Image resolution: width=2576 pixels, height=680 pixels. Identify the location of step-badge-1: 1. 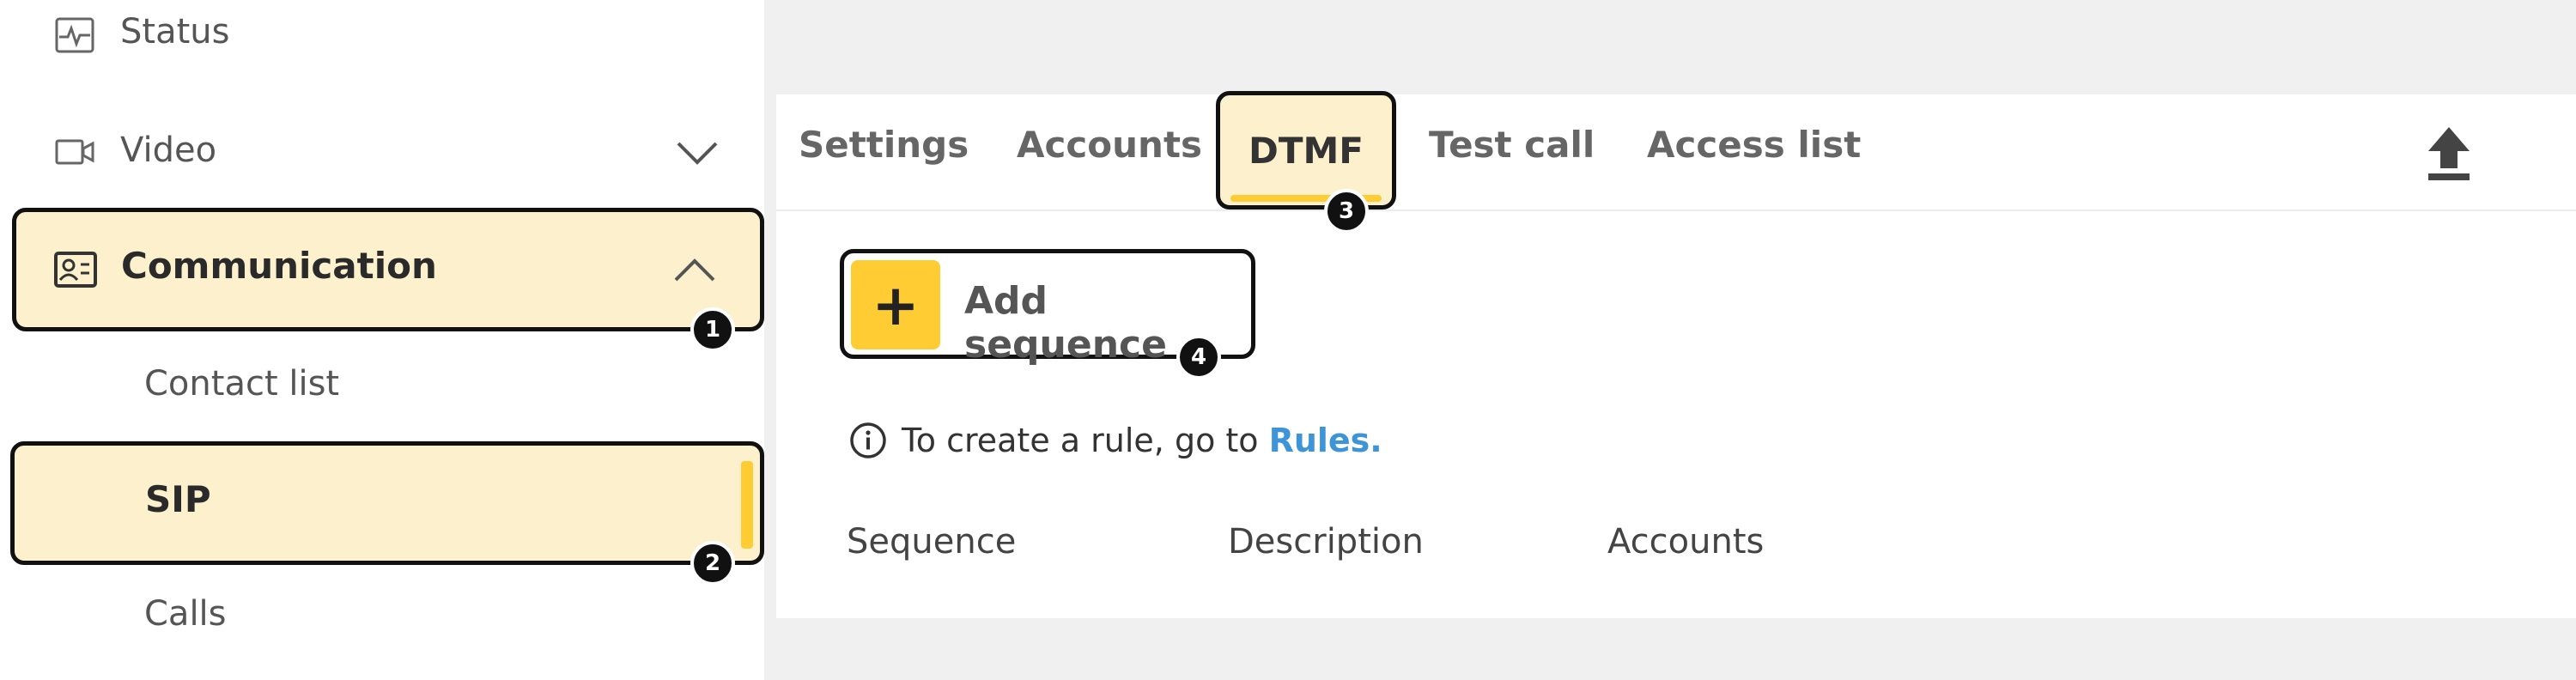
(713, 329).